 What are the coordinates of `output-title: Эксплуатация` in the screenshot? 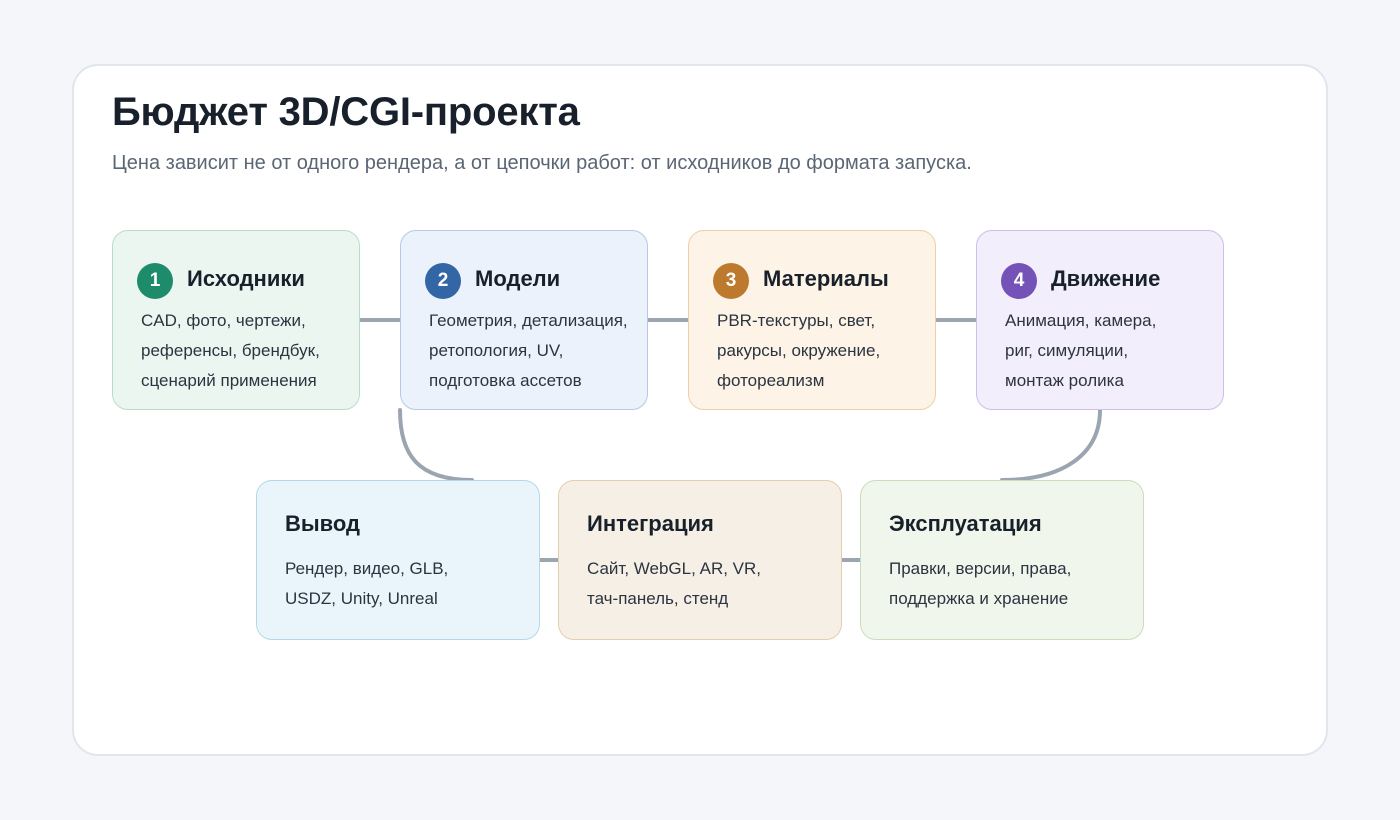 It's located at (965, 523).